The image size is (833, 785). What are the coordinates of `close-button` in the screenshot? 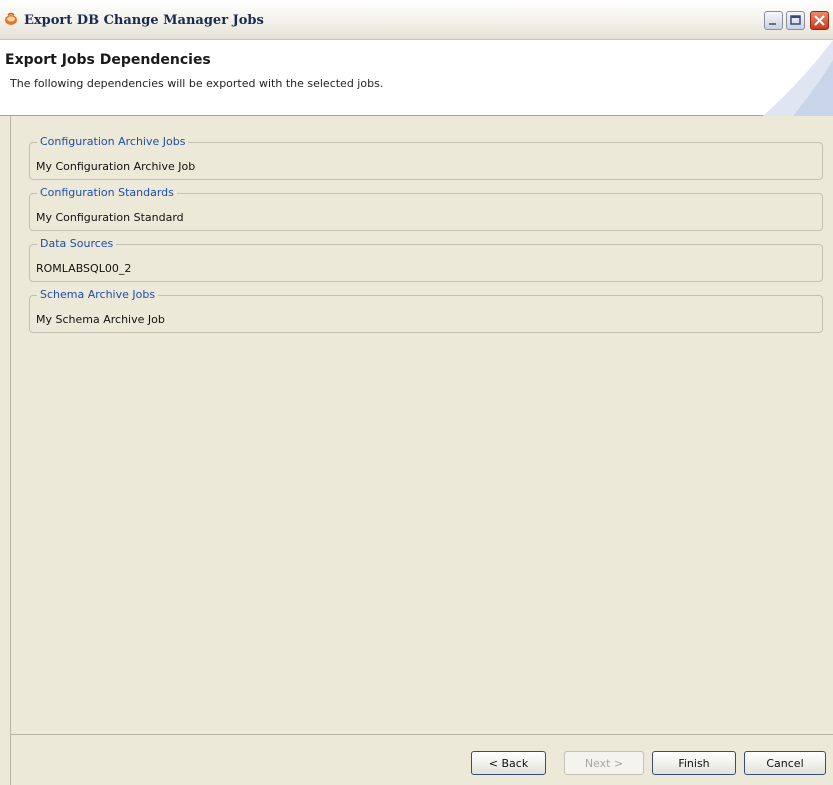 It's located at (819, 20).